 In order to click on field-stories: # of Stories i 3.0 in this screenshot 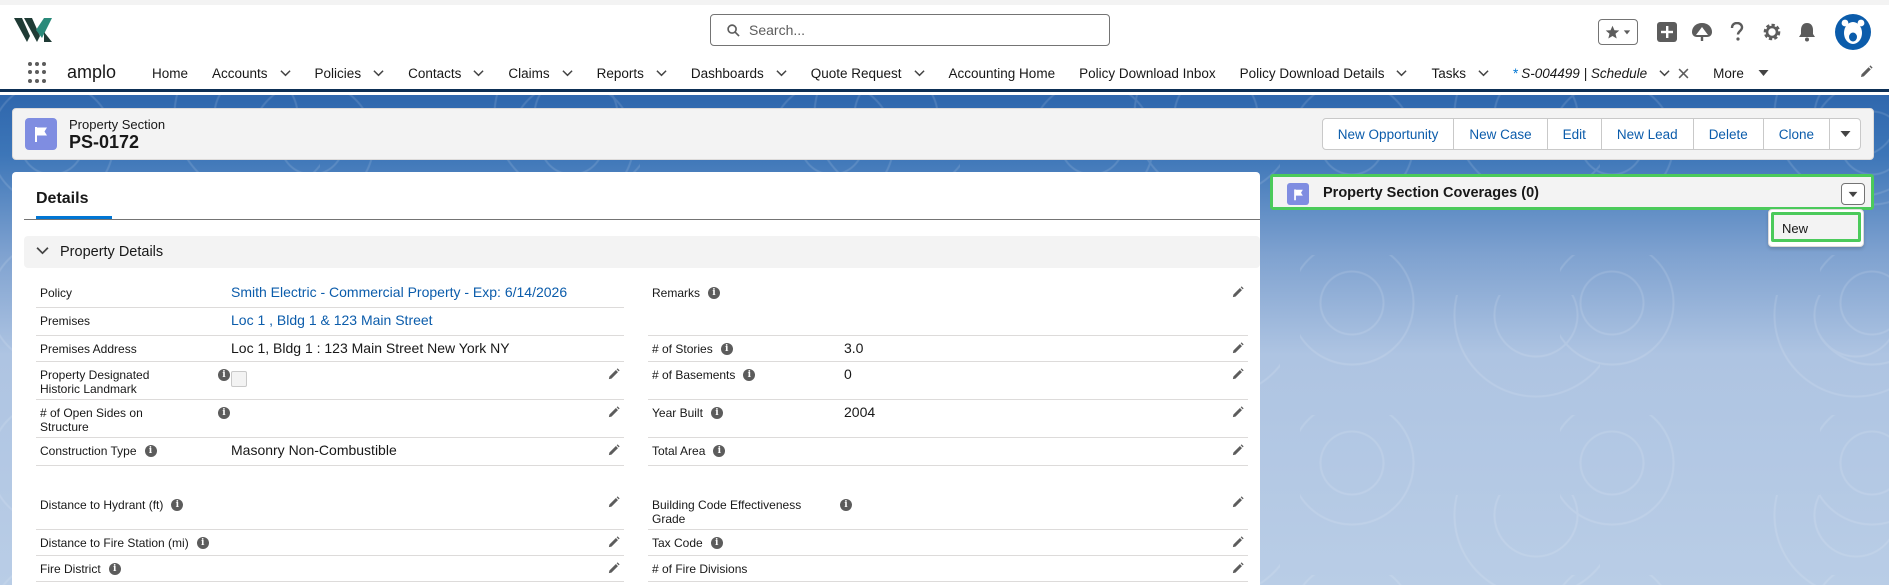, I will do `click(948, 349)`.